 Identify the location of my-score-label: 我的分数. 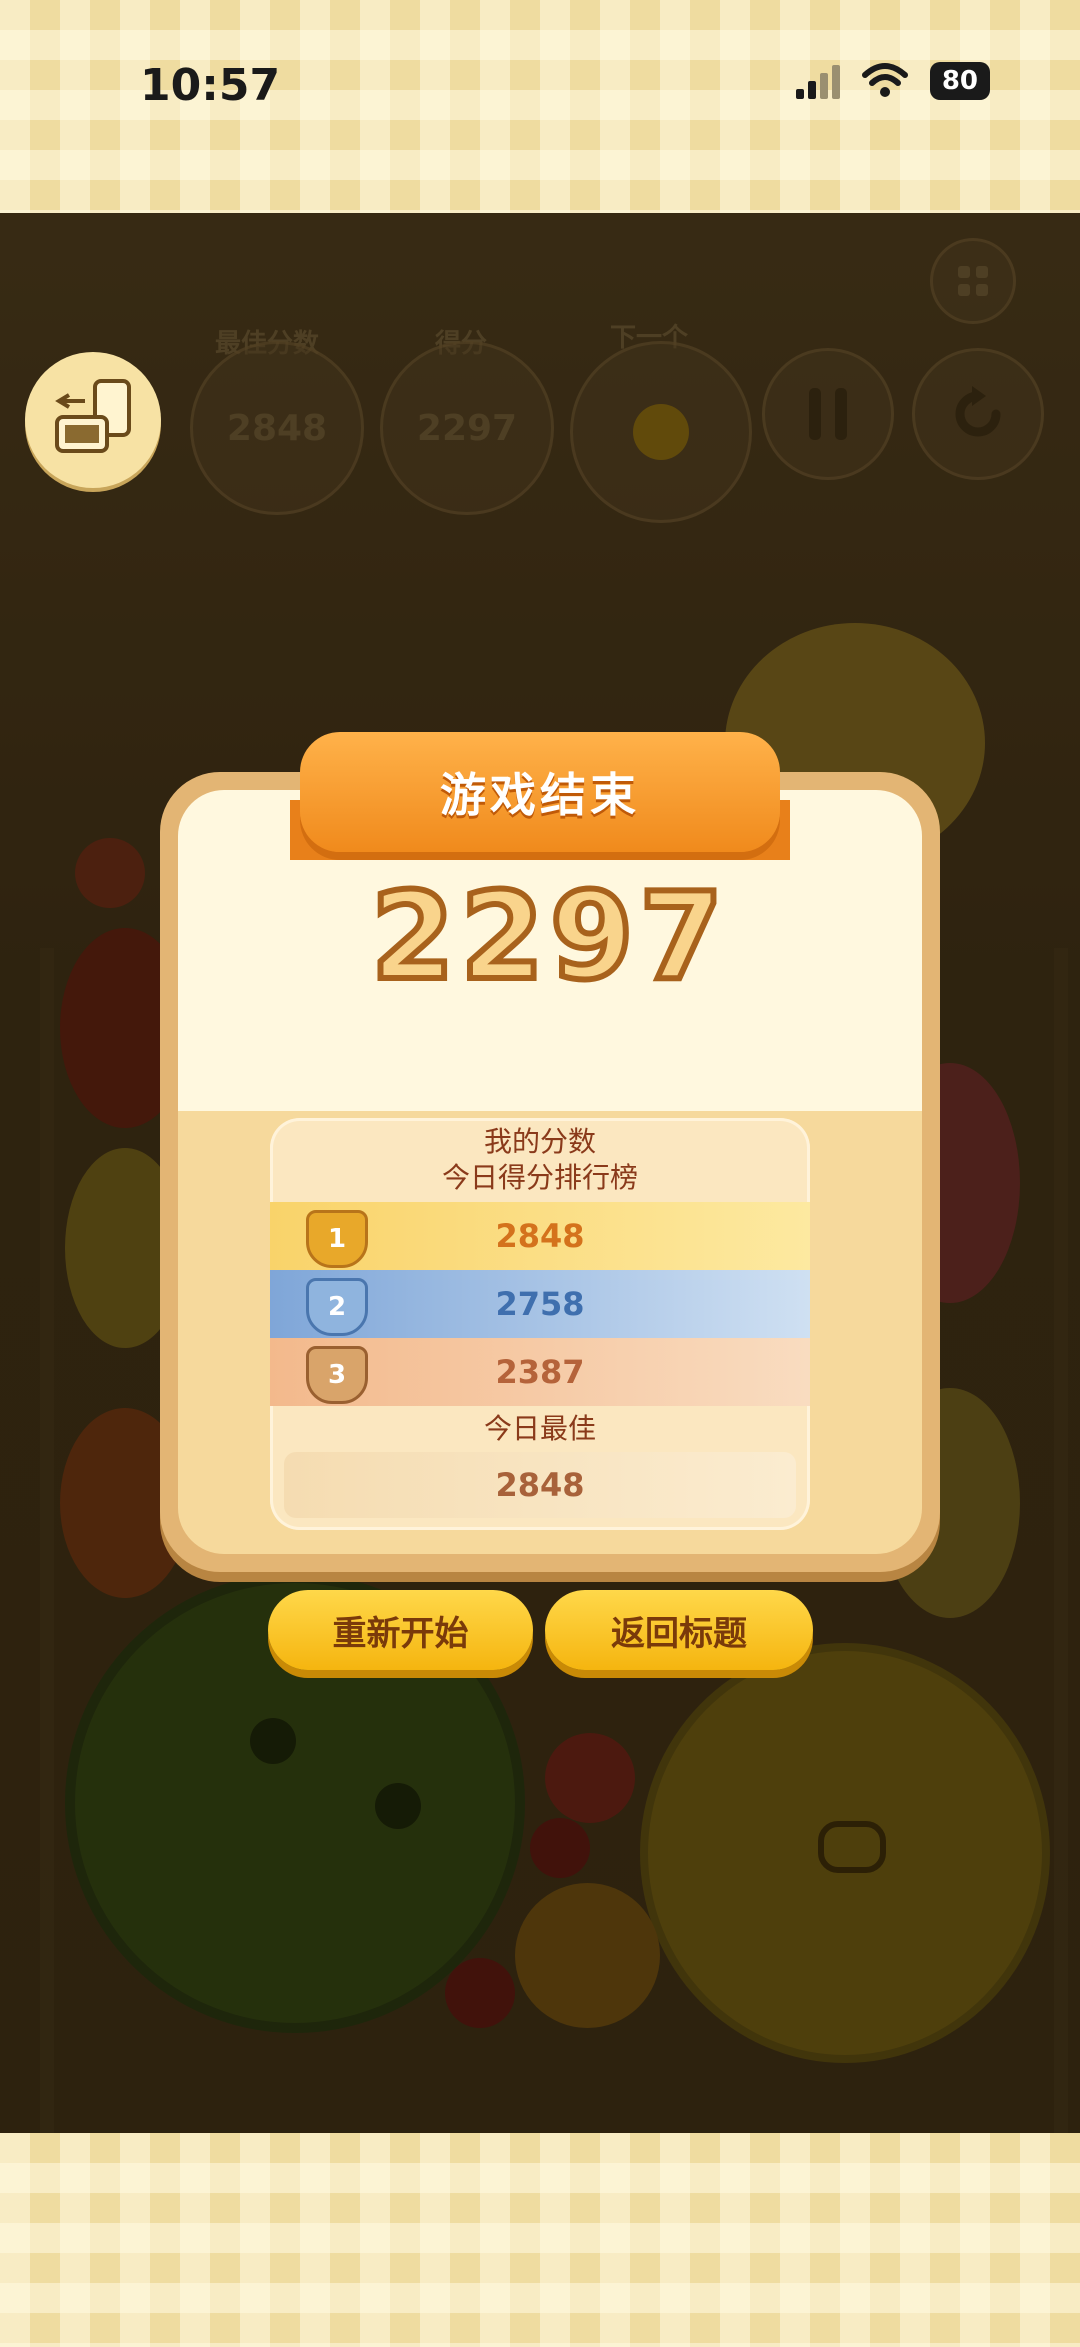
(539, 1141).